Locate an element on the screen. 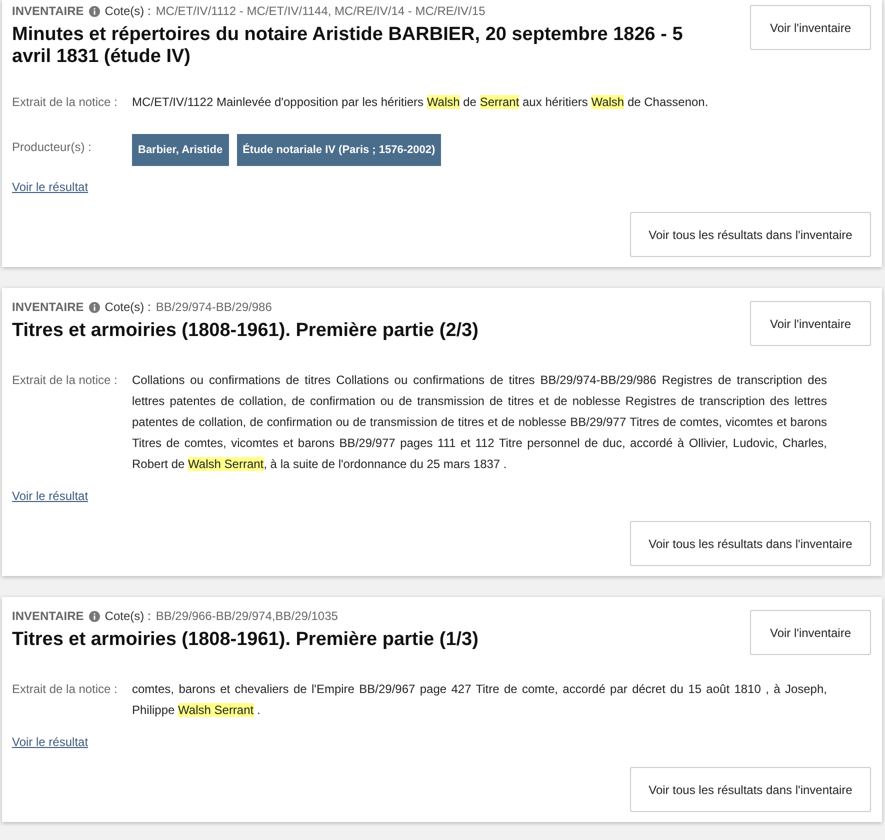  result-title: Titres et armoiries (1808-1961). Première partie (2/3) is located at coordinates (245, 331).